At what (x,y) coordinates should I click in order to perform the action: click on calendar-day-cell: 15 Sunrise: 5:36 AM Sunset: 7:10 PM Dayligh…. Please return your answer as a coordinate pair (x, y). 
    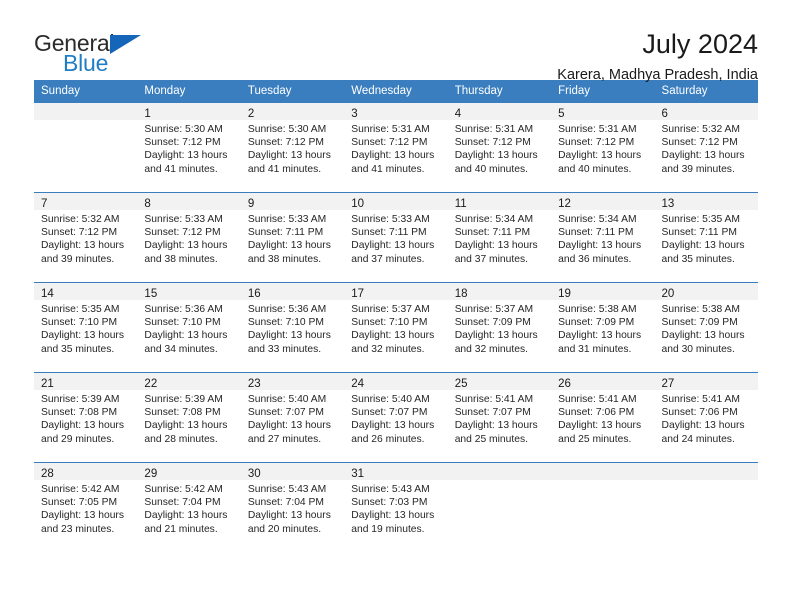
    Looking at the image, I should click on (189, 327).